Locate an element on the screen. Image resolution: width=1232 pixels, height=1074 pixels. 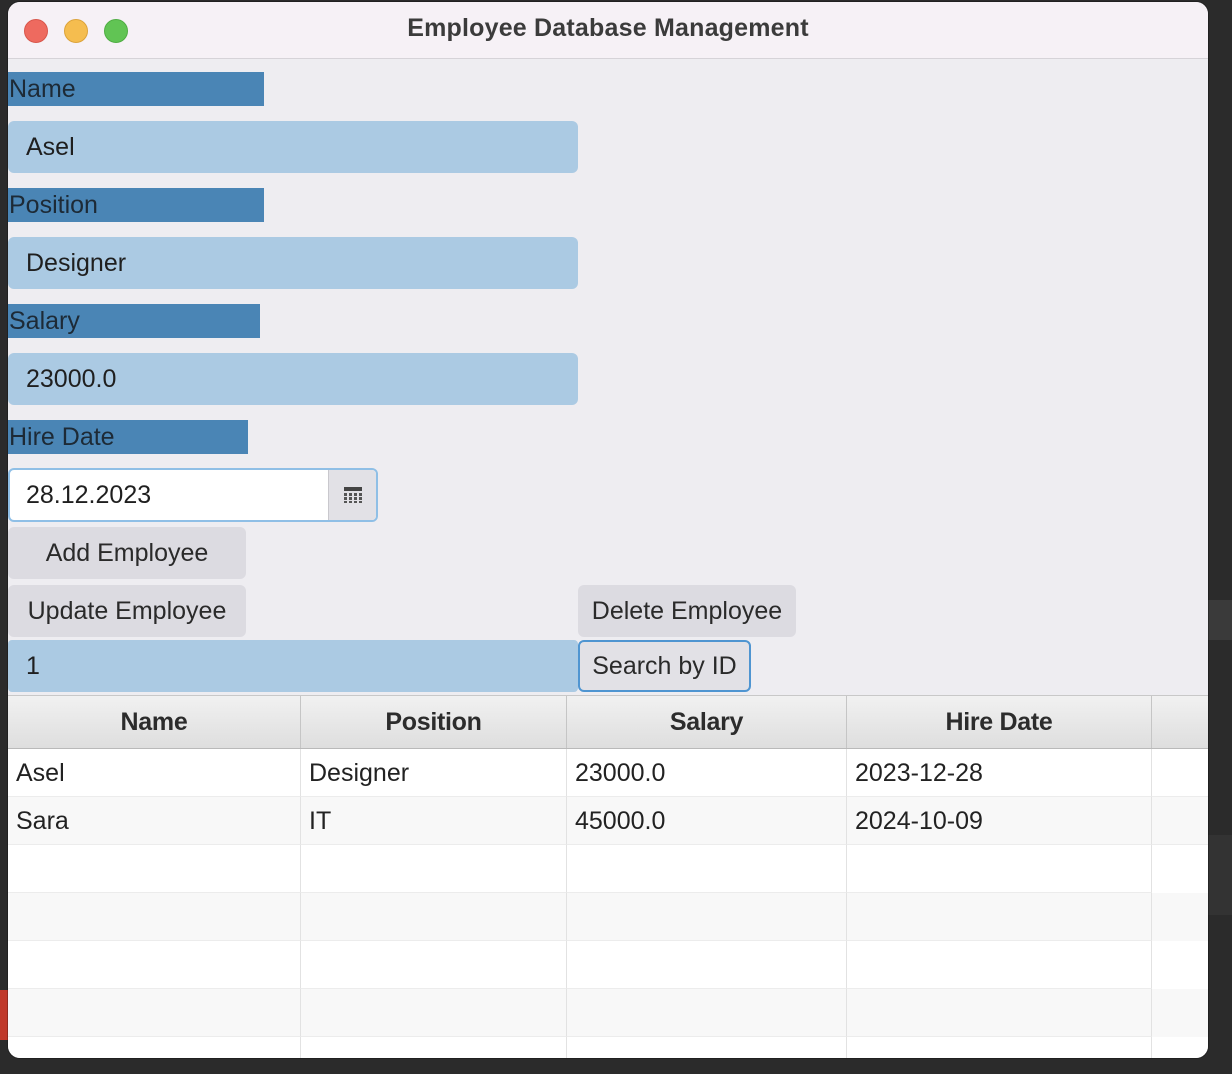
column-header-filler is located at coordinates (1180, 722).